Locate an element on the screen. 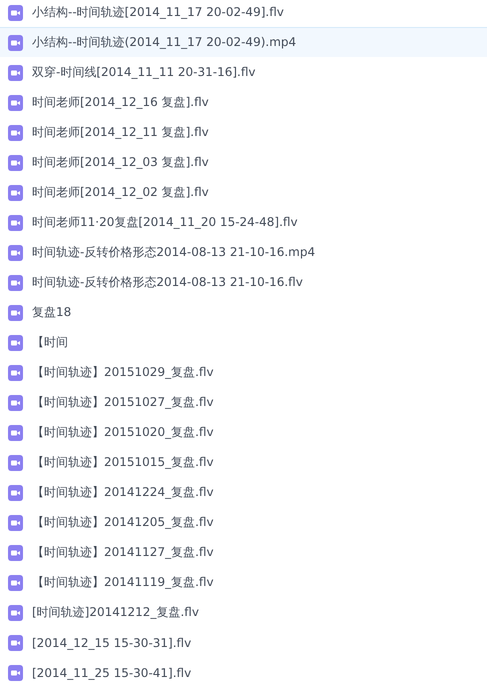 The width and height of the screenshot is (487, 684). file-name: 【时间轨迹】20151029_复盘.flv is located at coordinates (123, 372).